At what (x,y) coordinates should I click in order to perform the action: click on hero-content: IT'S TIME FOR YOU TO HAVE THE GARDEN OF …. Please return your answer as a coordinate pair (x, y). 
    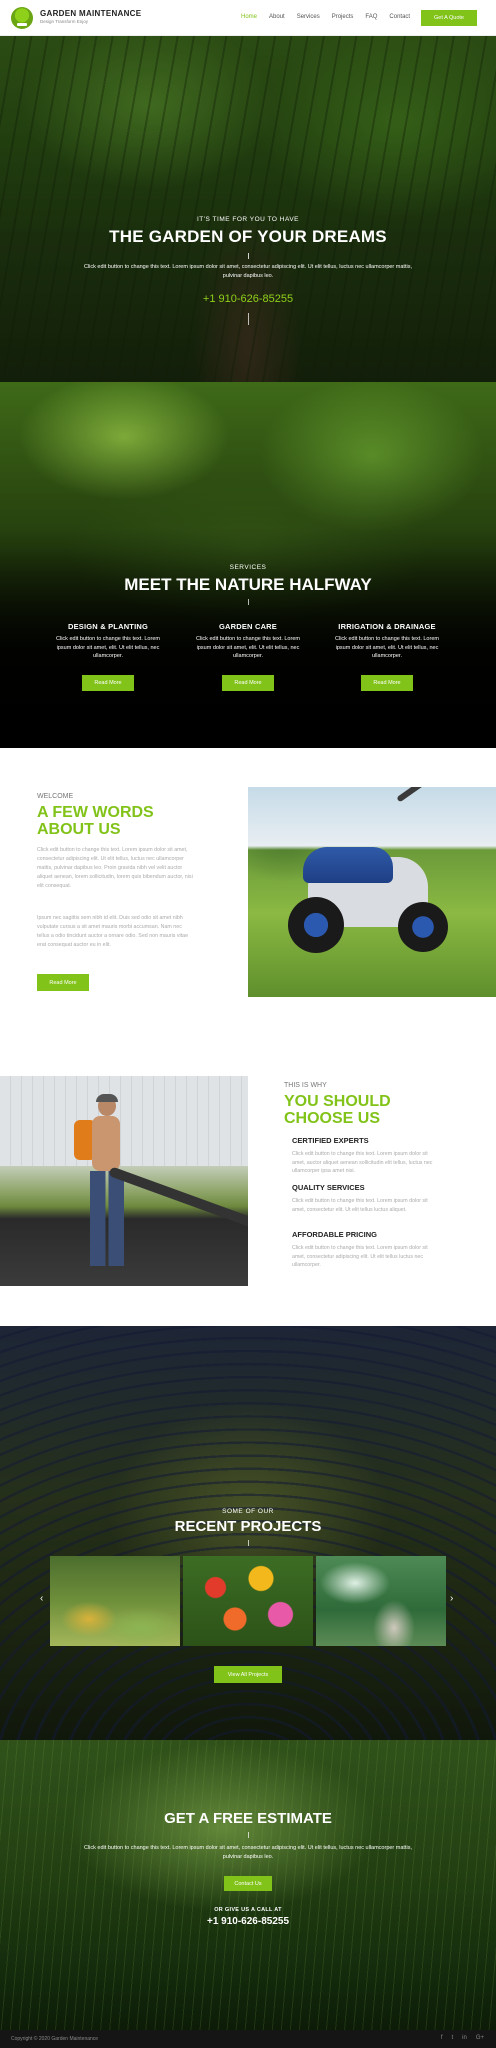
    Looking at the image, I should click on (248, 270).